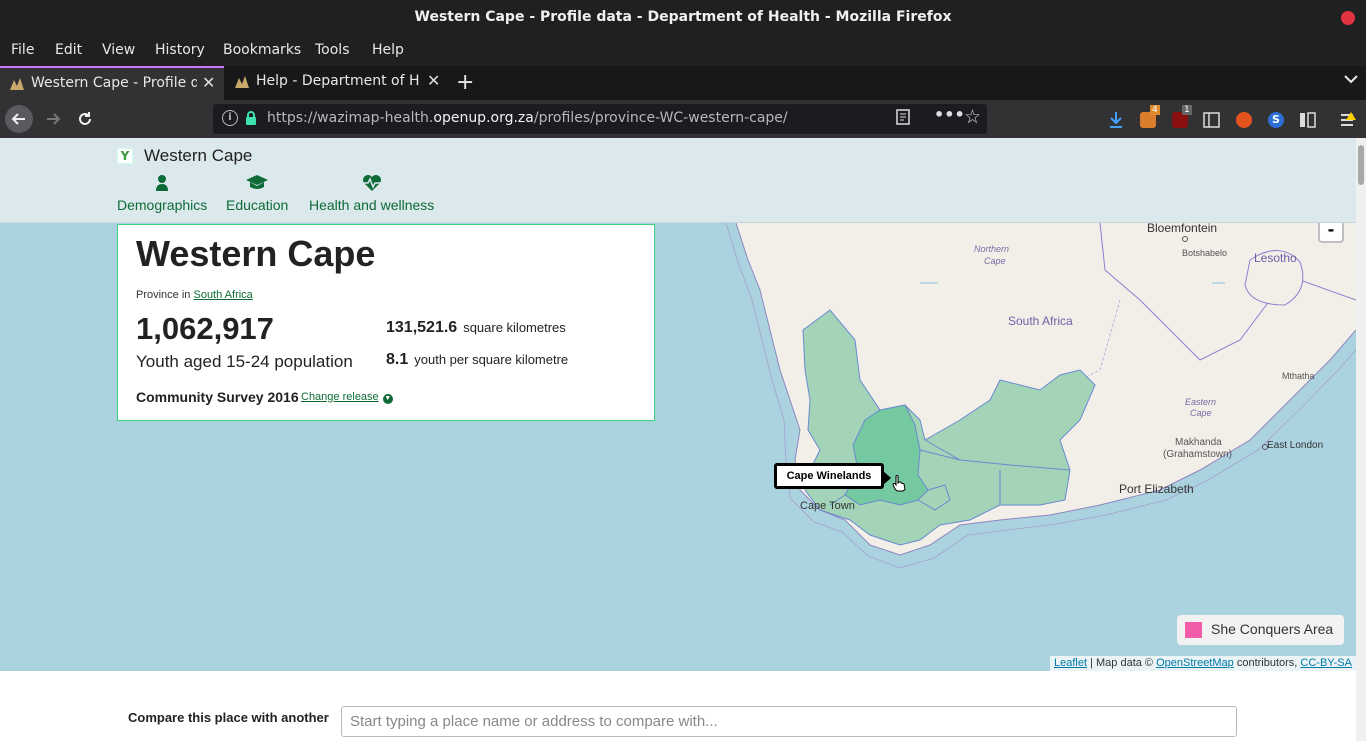  What do you see at coordinates (1155, 110) in the screenshot?
I see `addon-badge: 4` at bounding box center [1155, 110].